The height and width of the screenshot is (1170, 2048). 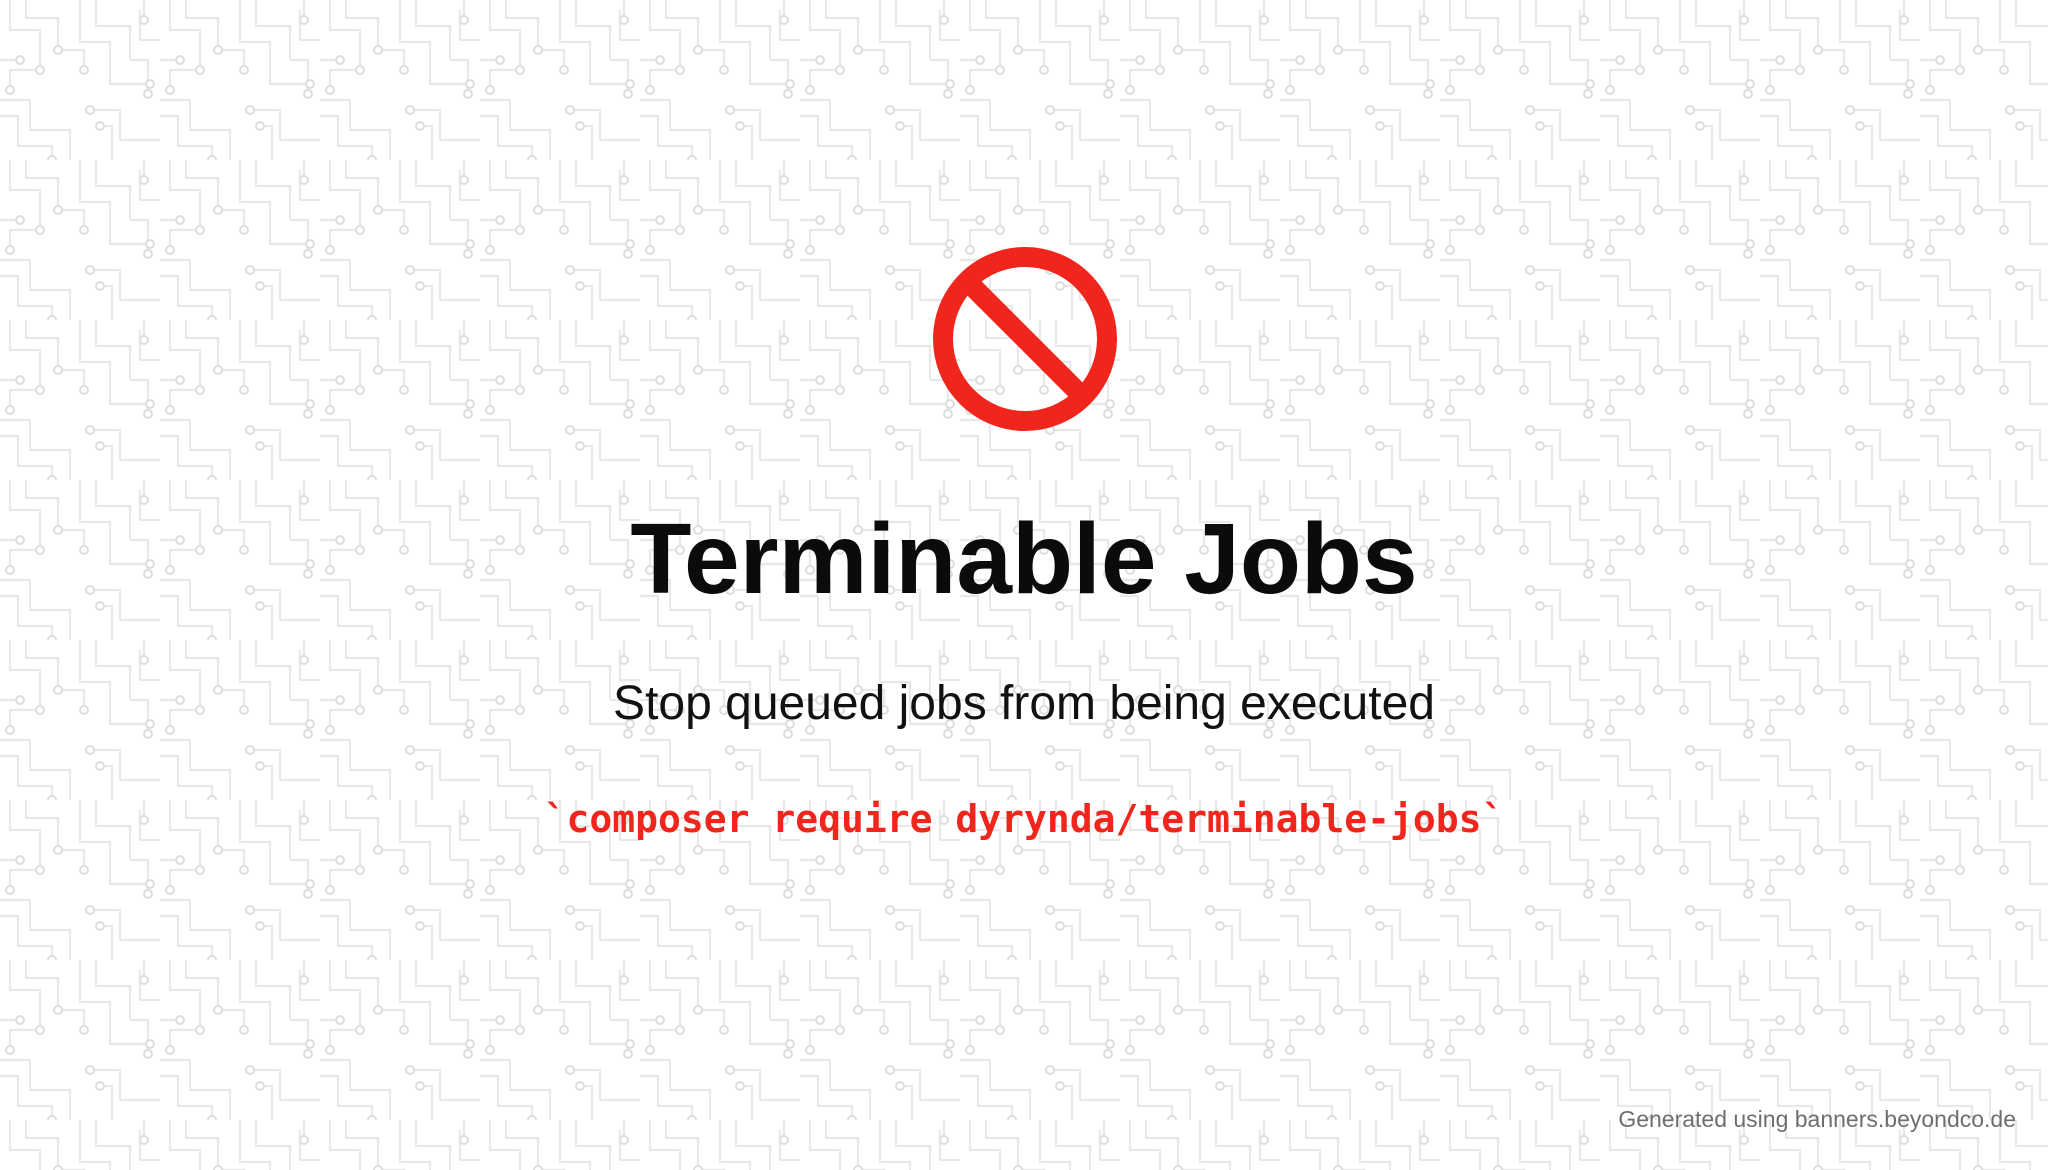 I want to click on prohibited-icon, so click(x=1025, y=339).